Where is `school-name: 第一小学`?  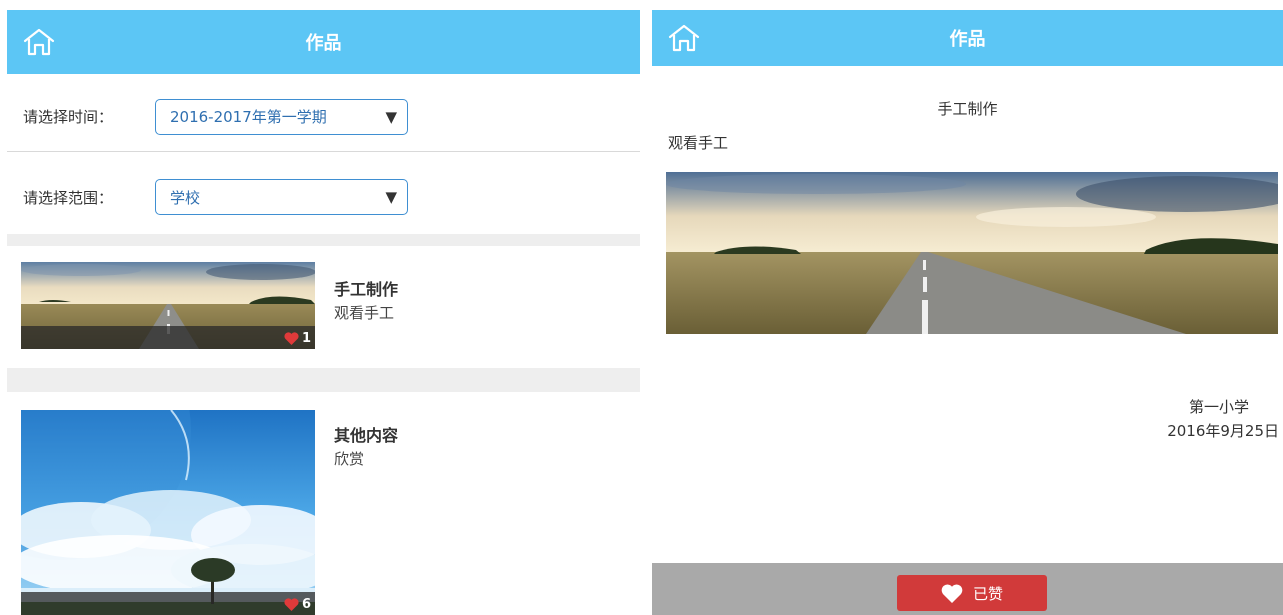 school-name: 第一小学 is located at coordinates (1218, 407).